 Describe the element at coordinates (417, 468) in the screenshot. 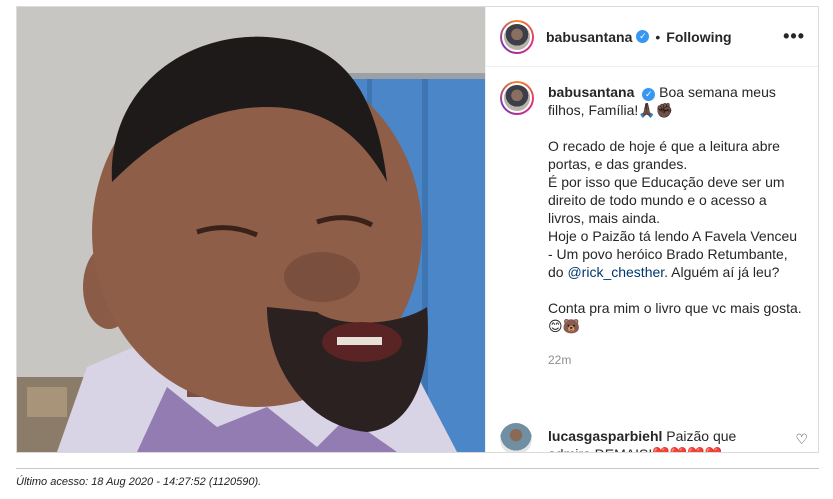

I see `divider` at that location.